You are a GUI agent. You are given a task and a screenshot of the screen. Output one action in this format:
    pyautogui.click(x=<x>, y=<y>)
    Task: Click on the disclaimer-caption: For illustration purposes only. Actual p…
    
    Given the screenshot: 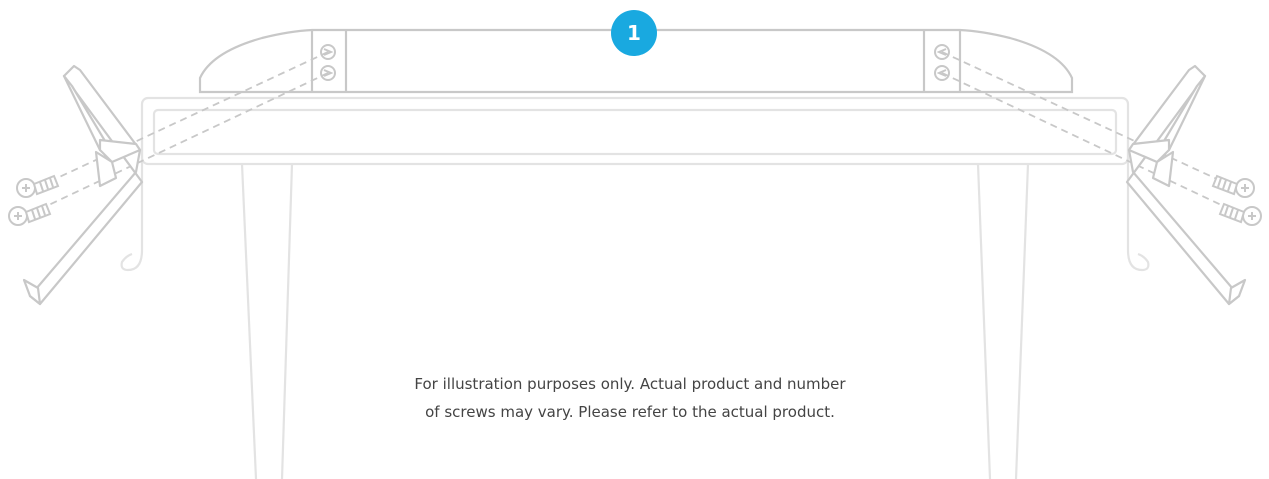 What is the action you would take?
    pyautogui.click(x=630, y=398)
    